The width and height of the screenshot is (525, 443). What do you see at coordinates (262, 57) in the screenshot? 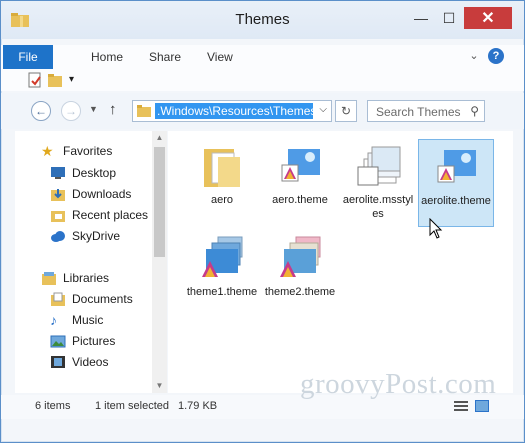
I see `ribbon-tabs: File Home Share View ⌄ ?` at bounding box center [262, 57].